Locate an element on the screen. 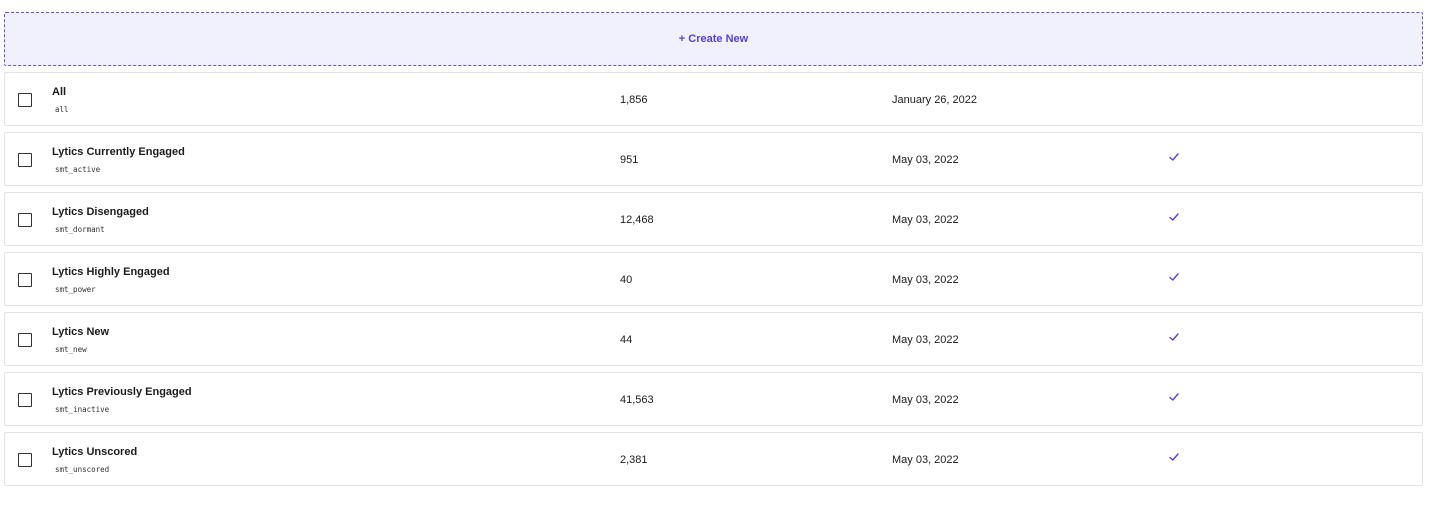 This screenshot has width=1431, height=514. segment-count: 40 is located at coordinates (626, 280).